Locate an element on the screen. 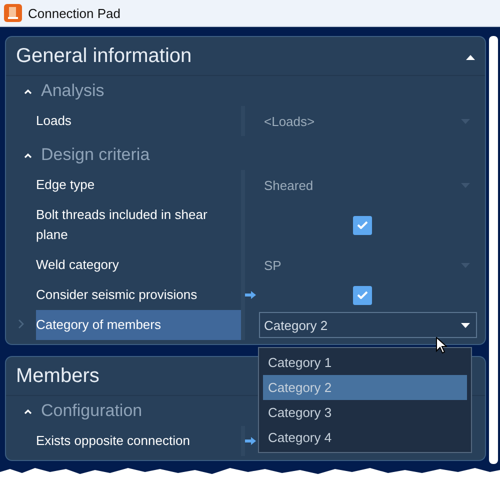  mouse-pointer-icon is located at coordinates (441, 345).